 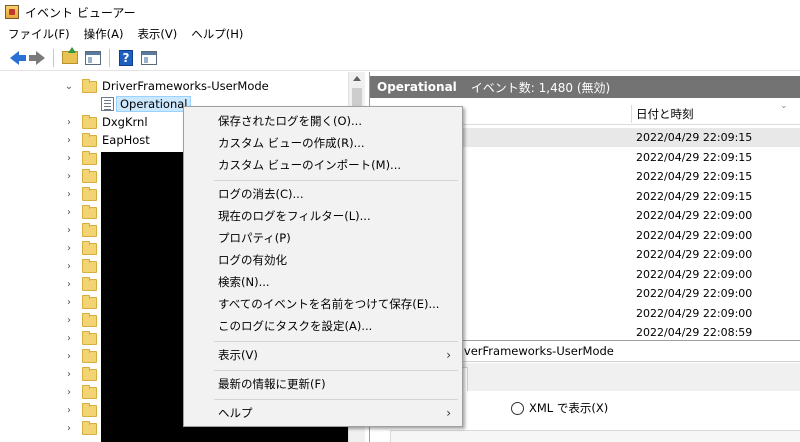 What do you see at coordinates (400, 58) in the screenshot?
I see `toolbar: ?` at bounding box center [400, 58].